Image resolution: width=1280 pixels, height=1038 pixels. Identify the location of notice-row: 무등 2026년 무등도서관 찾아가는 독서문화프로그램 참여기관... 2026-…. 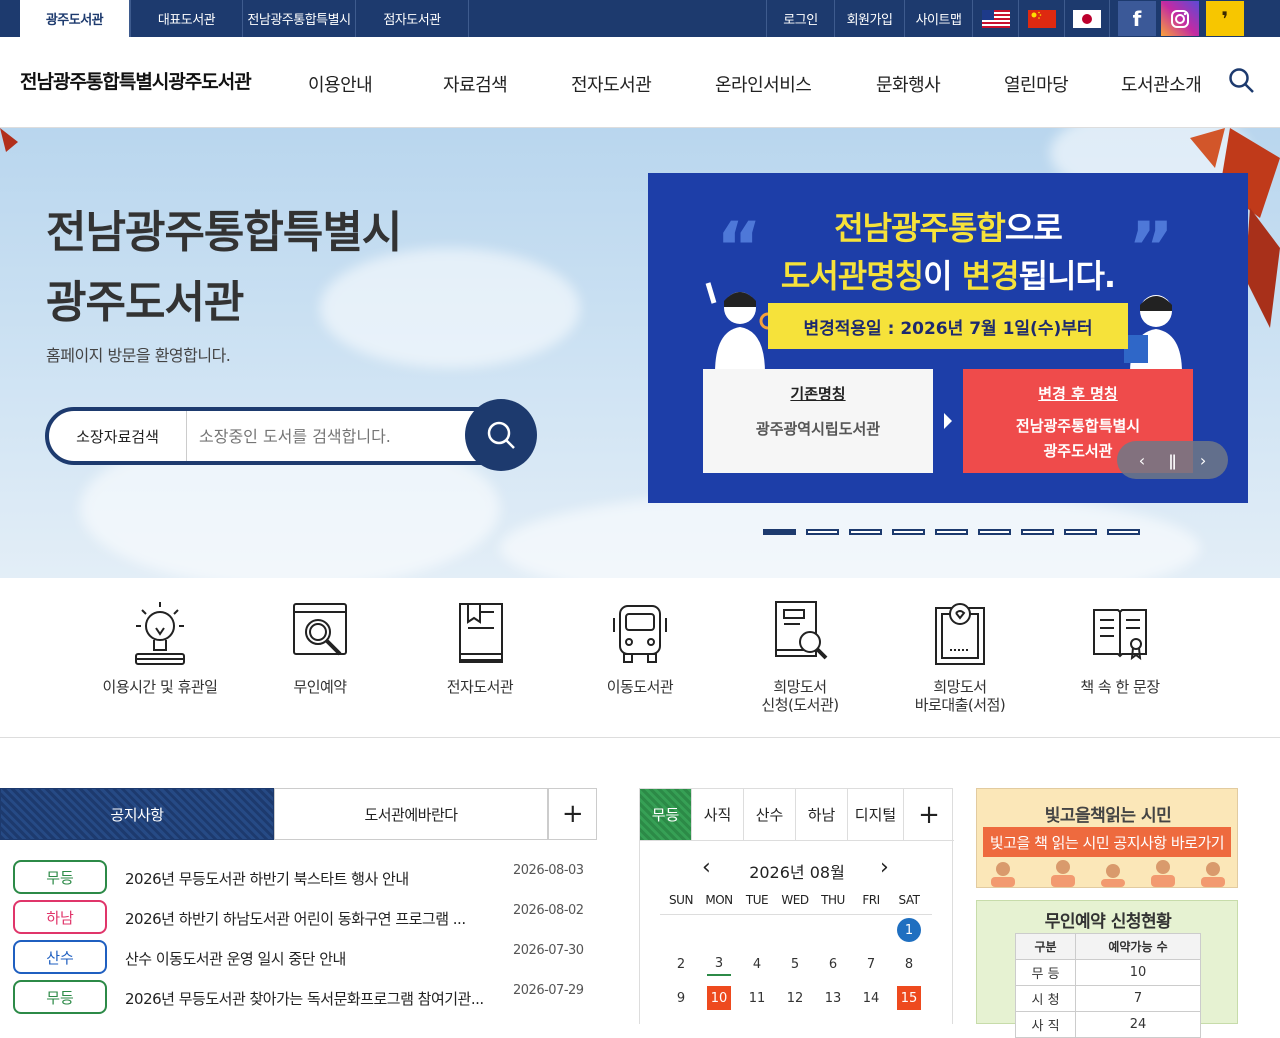
(305, 997).